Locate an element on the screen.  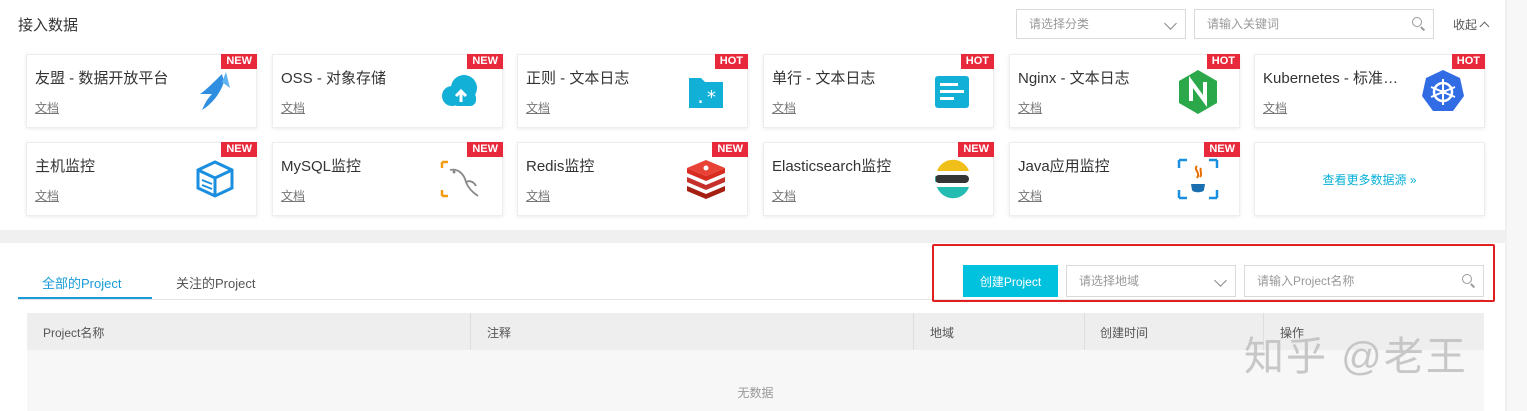
column-header: 注释 is located at coordinates (499, 333).